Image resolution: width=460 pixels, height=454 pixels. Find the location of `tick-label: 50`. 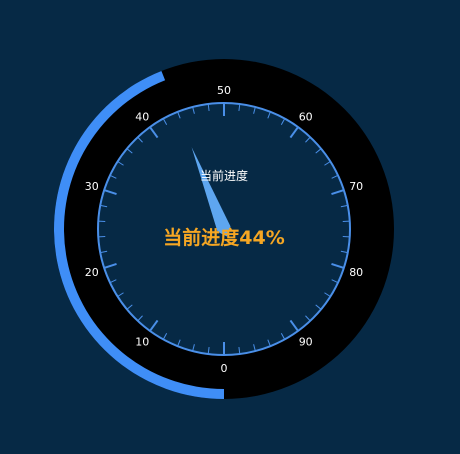

tick-label: 50 is located at coordinates (224, 90).